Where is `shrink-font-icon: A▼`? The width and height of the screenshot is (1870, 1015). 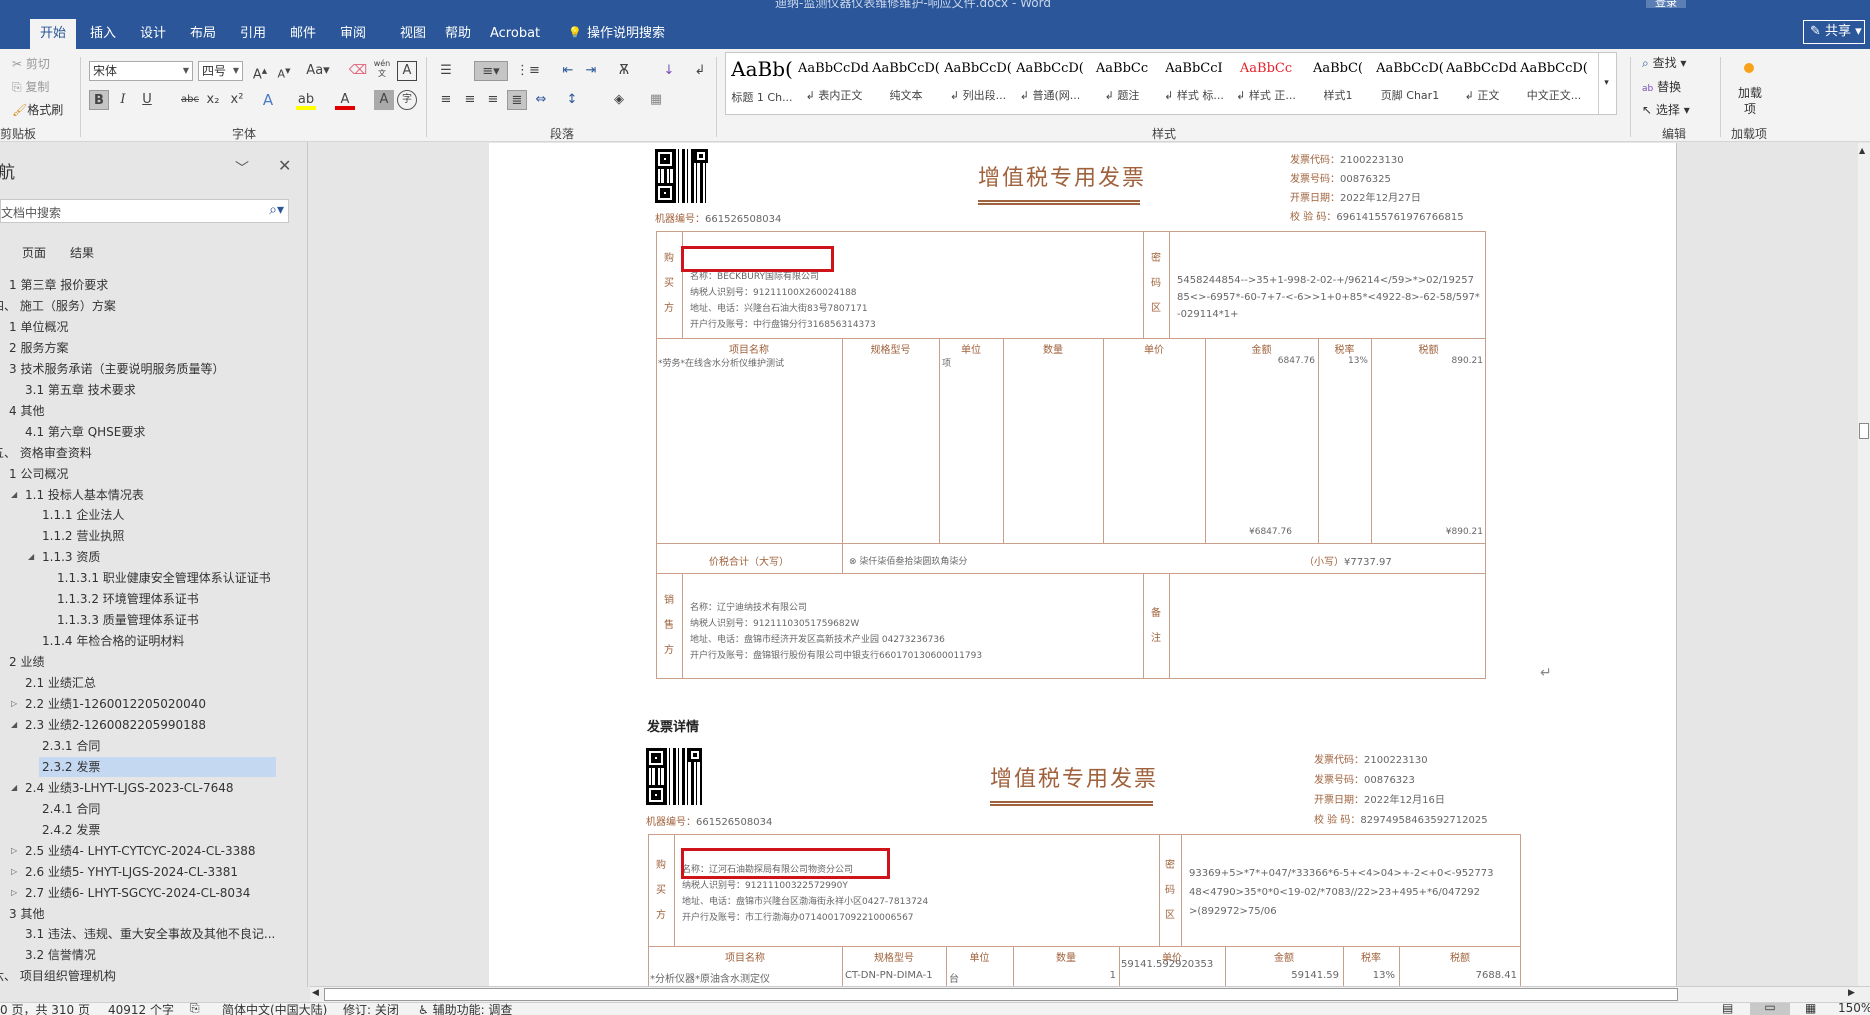 shrink-font-icon: A▼ is located at coordinates (284, 71).